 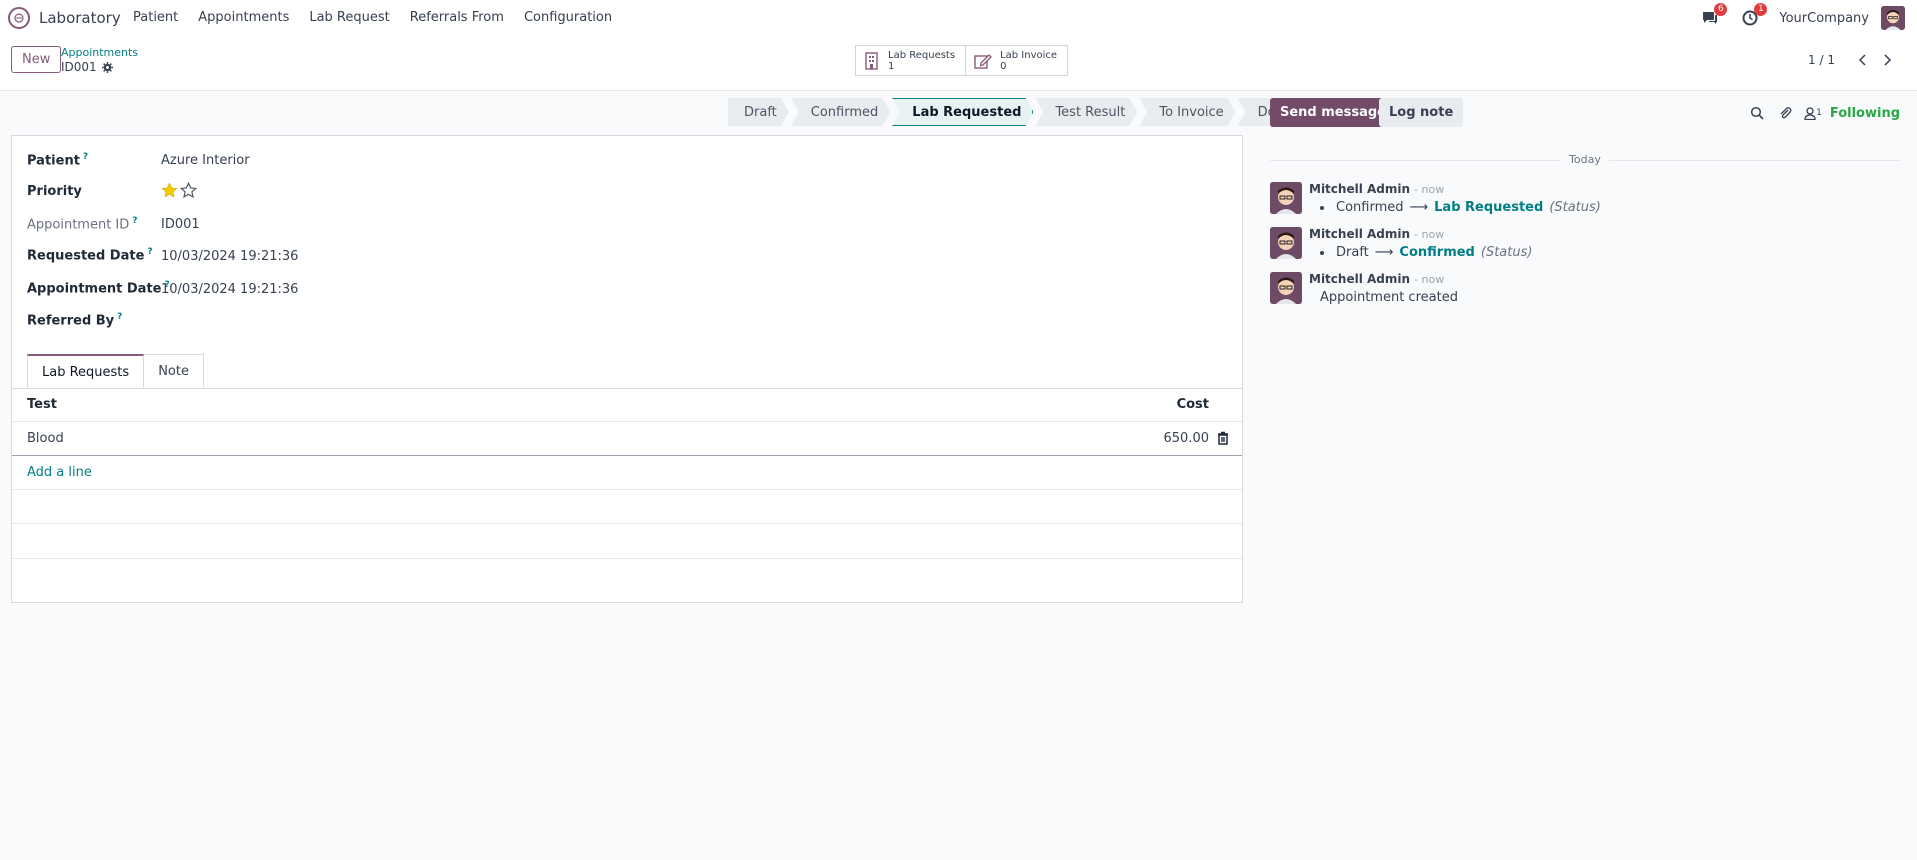 I want to click on lab-requests-smart-button: Lab Requests 1, so click(x=911, y=60).